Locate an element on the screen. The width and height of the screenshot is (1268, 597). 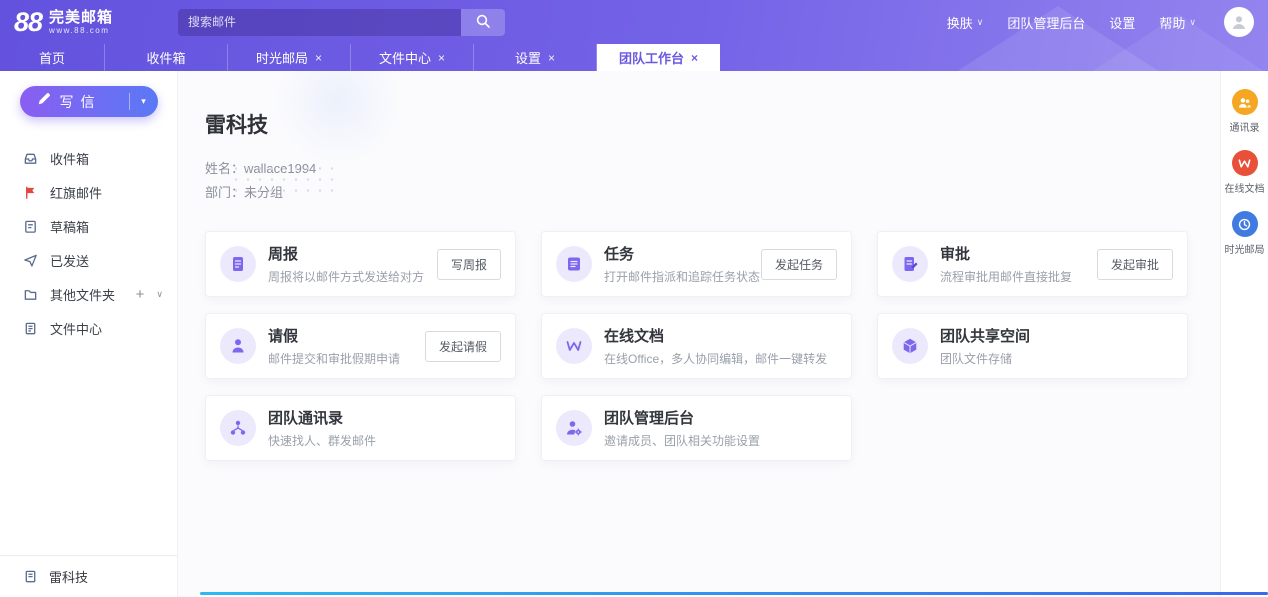
approval-icon is located at coordinates (910, 264).